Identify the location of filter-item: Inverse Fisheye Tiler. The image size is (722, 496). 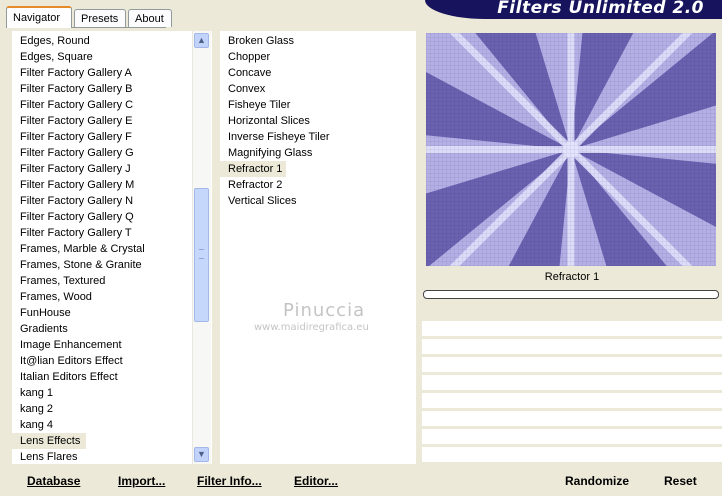
(274, 137).